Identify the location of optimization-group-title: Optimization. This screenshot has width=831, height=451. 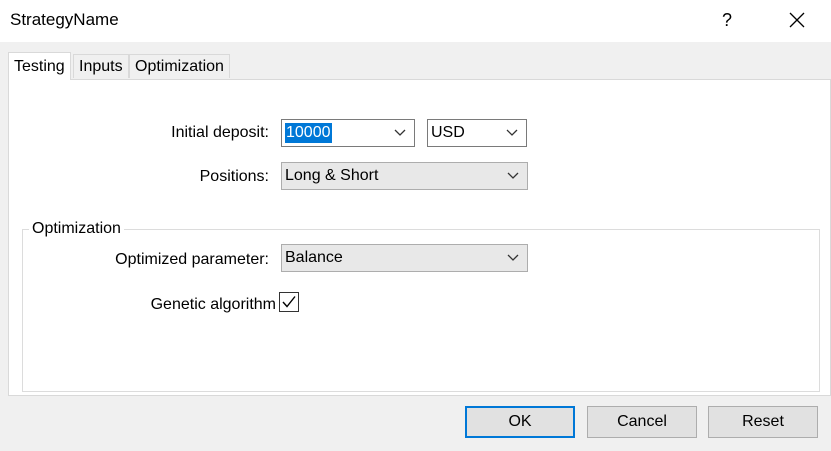
(76, 229).